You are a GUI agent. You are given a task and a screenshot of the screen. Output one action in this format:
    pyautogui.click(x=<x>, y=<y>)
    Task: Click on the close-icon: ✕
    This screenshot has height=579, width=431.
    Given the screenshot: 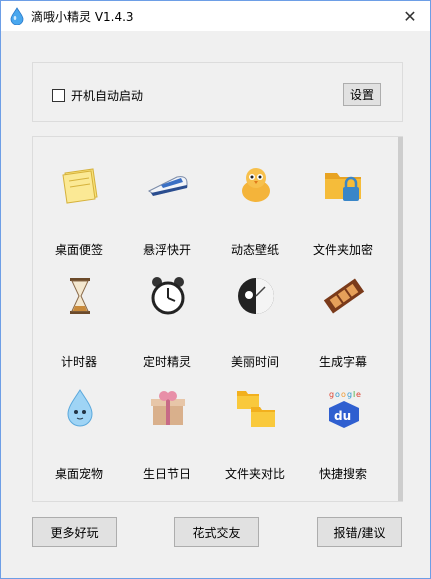 What is the action you would take?
    pyautogui.click(x=410, y=16)
    